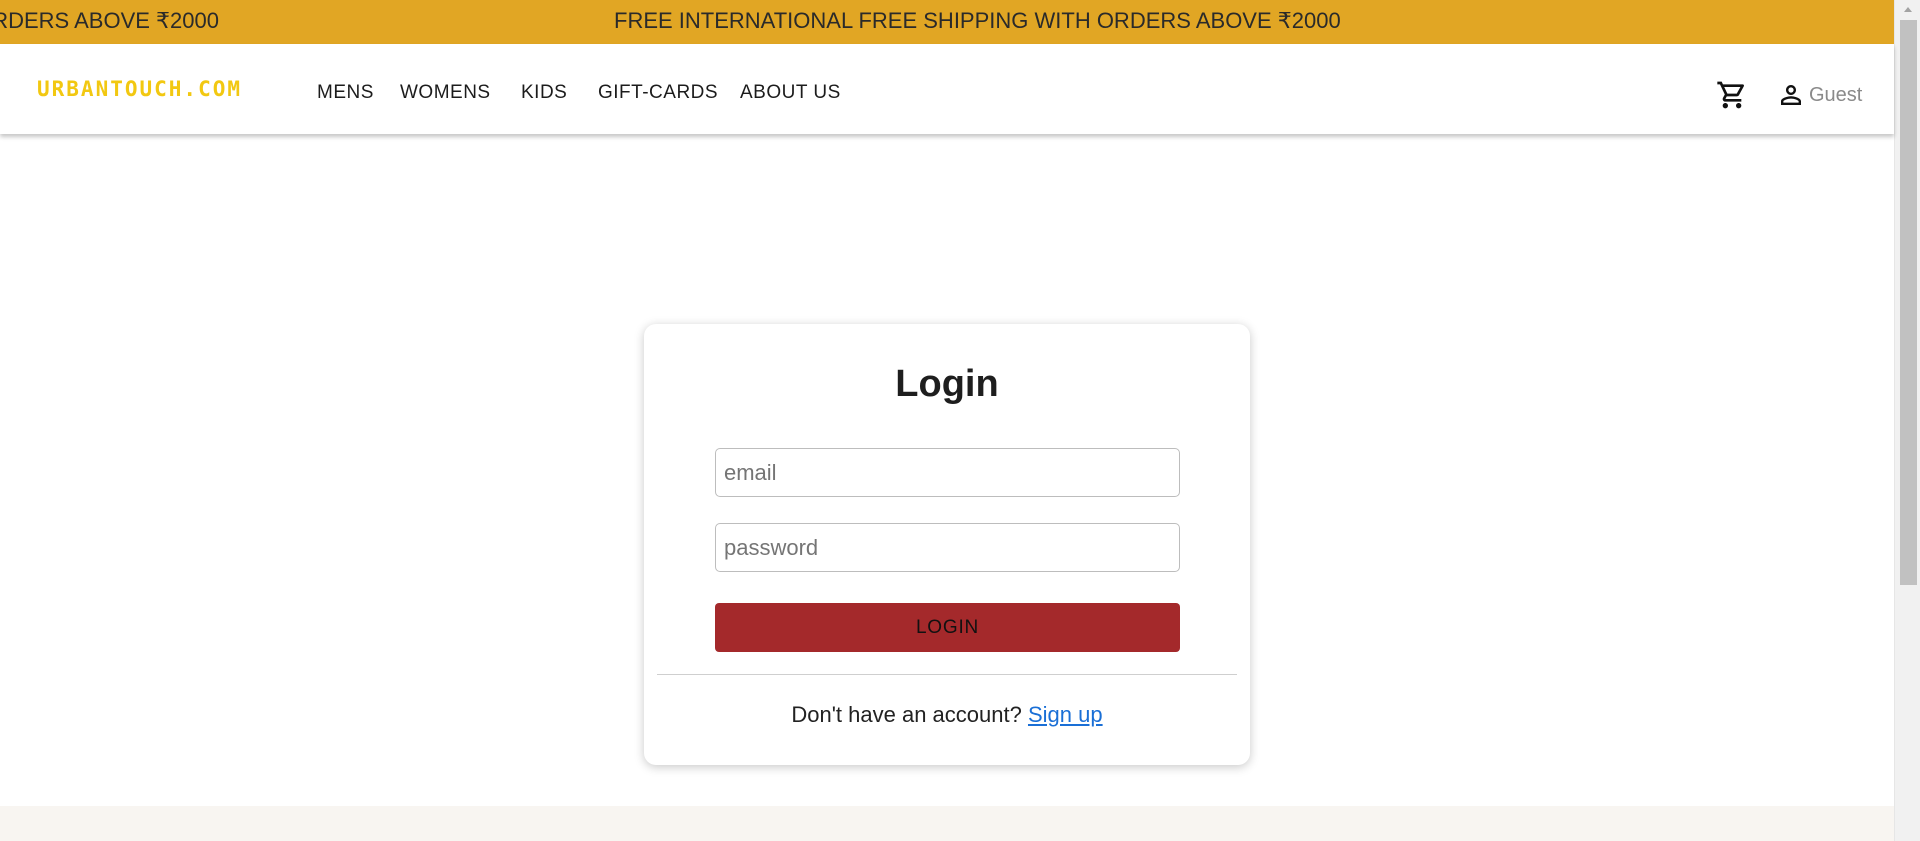 This screenshot has width=1920, height=841. Describe the element at coordinates (947, 674) in the screenshot. I see `divider` at that location.